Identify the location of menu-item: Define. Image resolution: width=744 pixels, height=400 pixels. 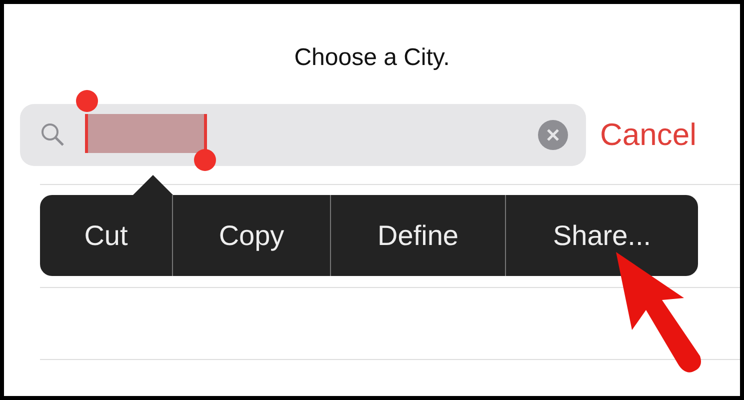
(417, 235).